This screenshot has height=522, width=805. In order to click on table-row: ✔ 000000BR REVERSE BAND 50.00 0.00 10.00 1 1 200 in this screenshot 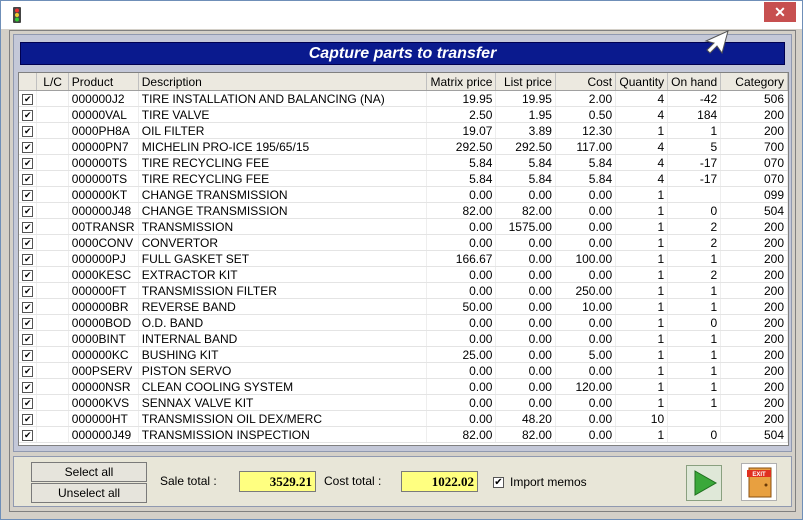, I will do `click(403, 306)`.